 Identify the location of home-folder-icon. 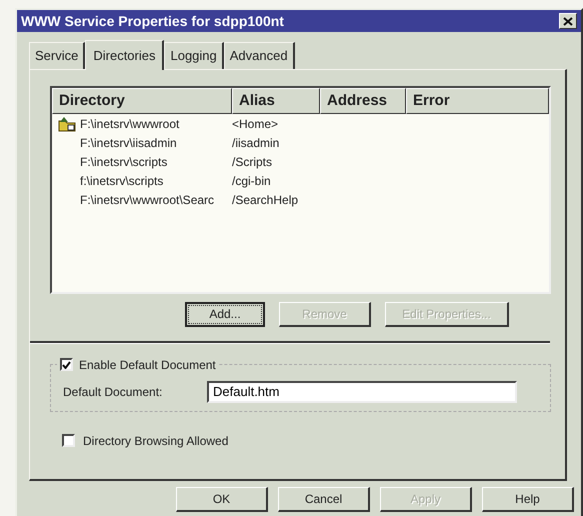
(67, 124).